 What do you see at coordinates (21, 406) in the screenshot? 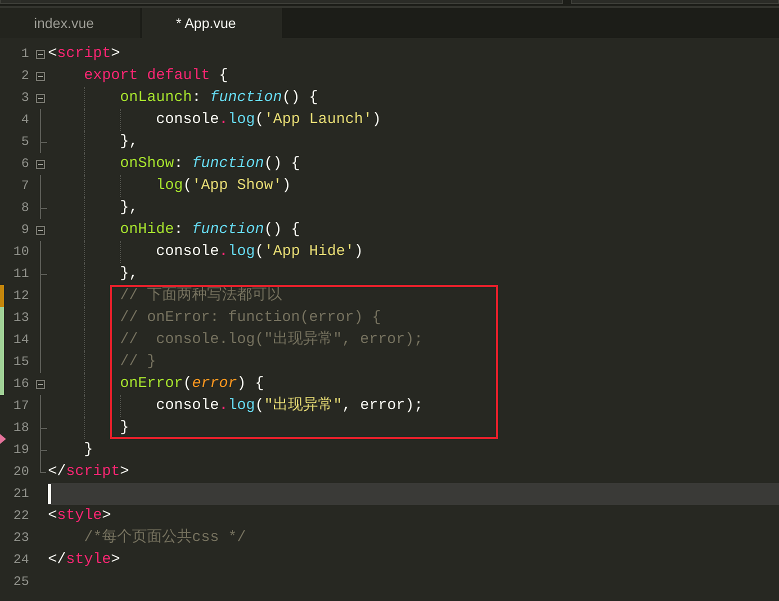
I see `line-number: 17` at bounding box center [21, 406].